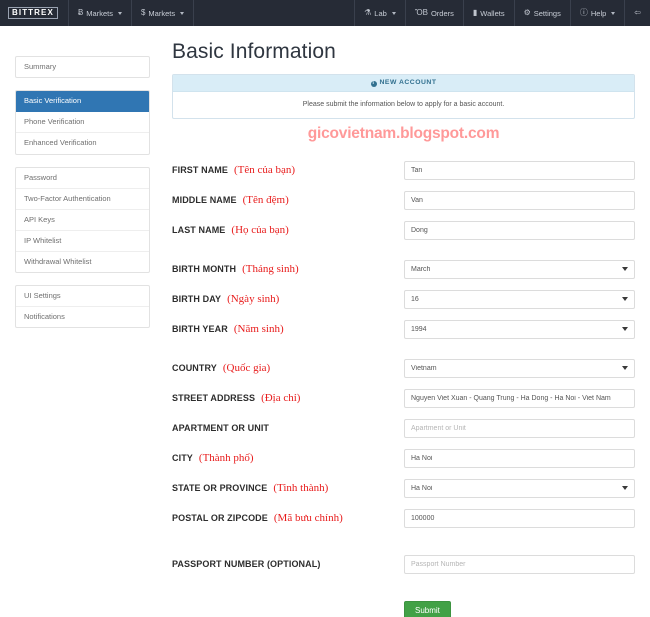  I want to click on select-birth-year: 1994, so click(519, 329).